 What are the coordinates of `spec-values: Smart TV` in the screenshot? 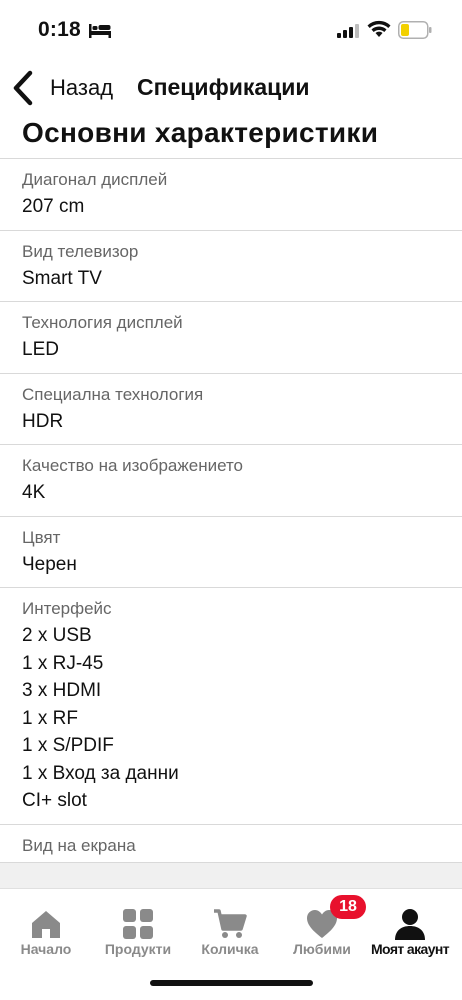 It's located at (242, 283).